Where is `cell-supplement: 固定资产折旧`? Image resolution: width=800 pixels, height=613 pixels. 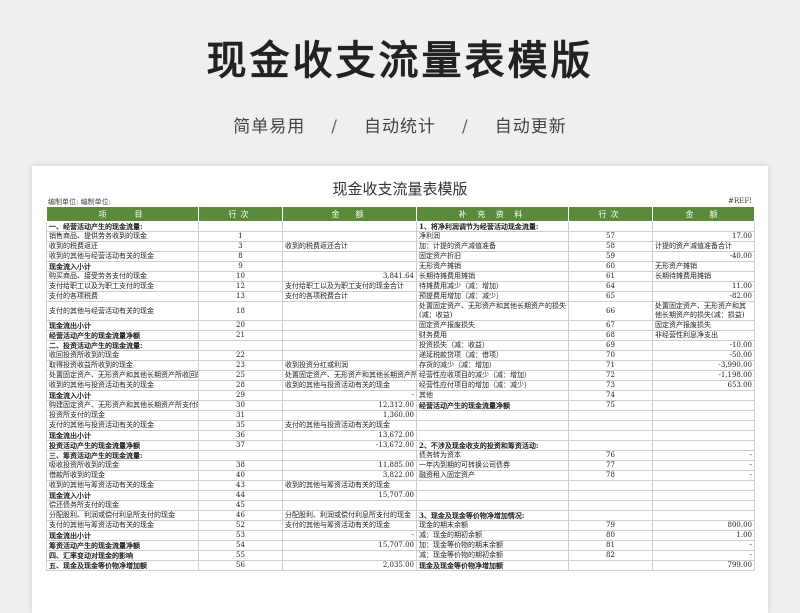
cell-supplement: 固定资产折旧 is located at coordinates (492, 256).